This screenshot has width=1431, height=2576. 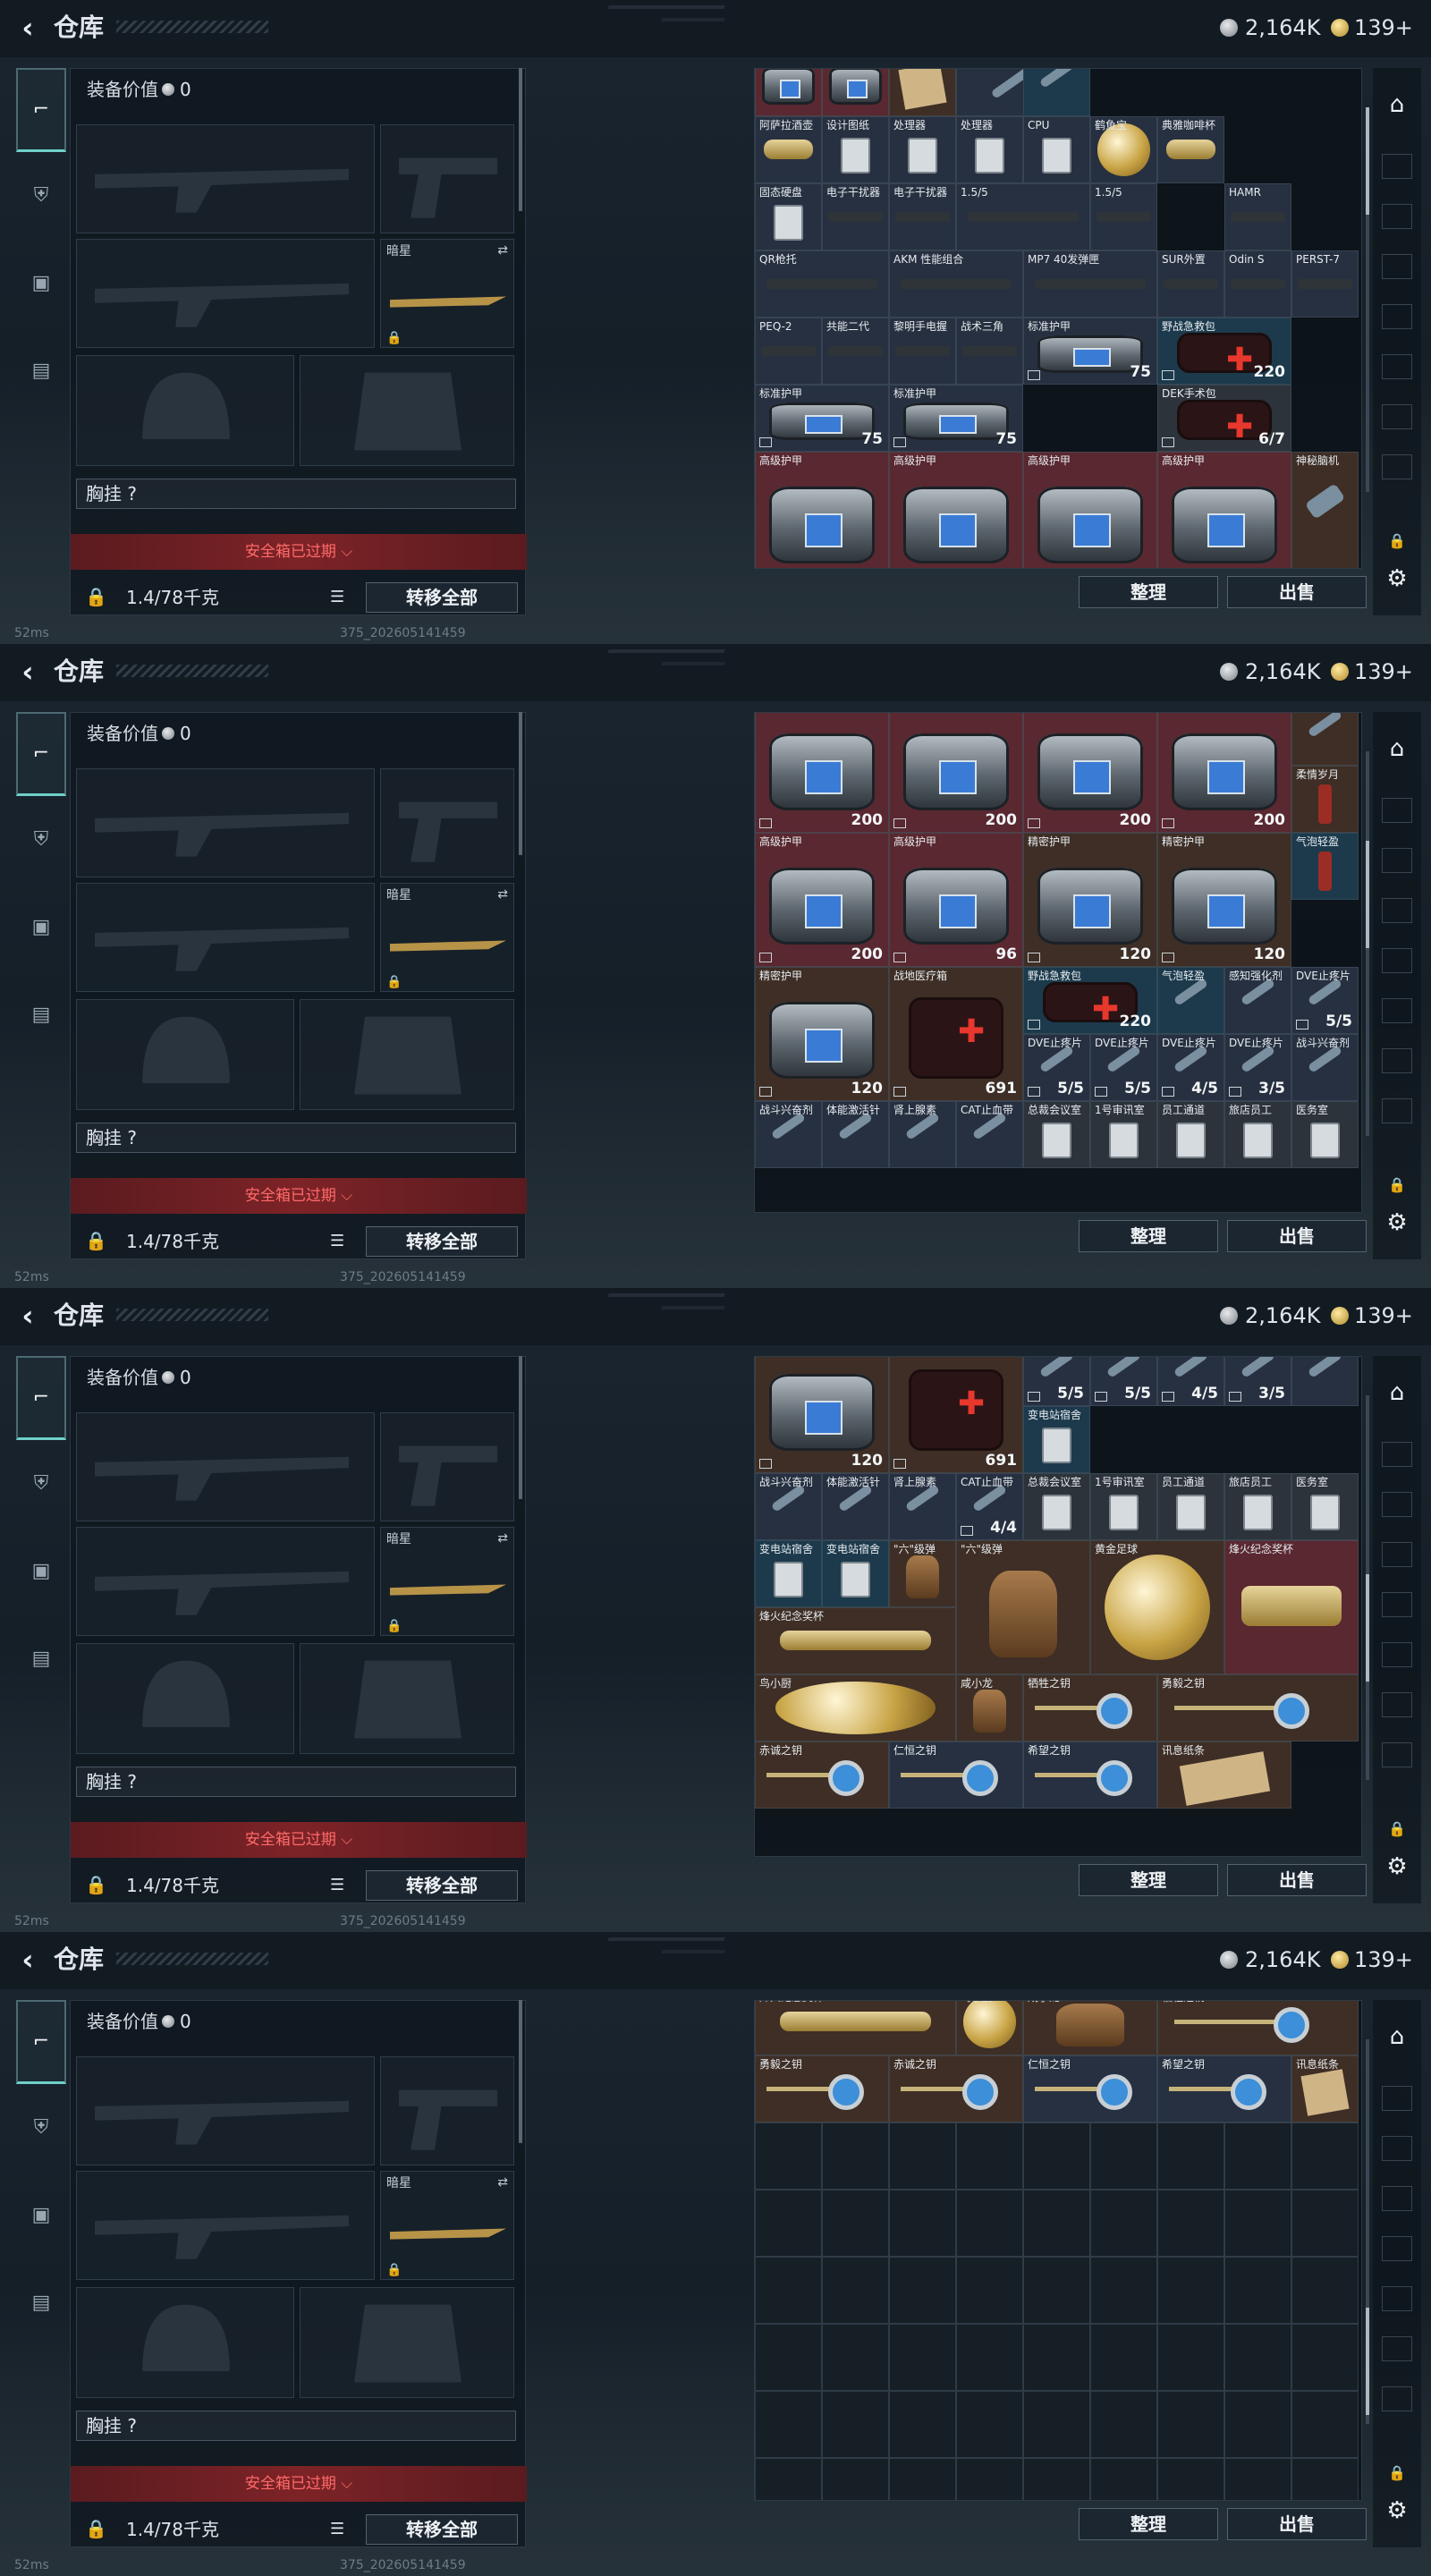 What do you see at coordinates (856, 149) in the screenshot?
I see `item-cell: 设计图纸` at bounding box center [856, 149].